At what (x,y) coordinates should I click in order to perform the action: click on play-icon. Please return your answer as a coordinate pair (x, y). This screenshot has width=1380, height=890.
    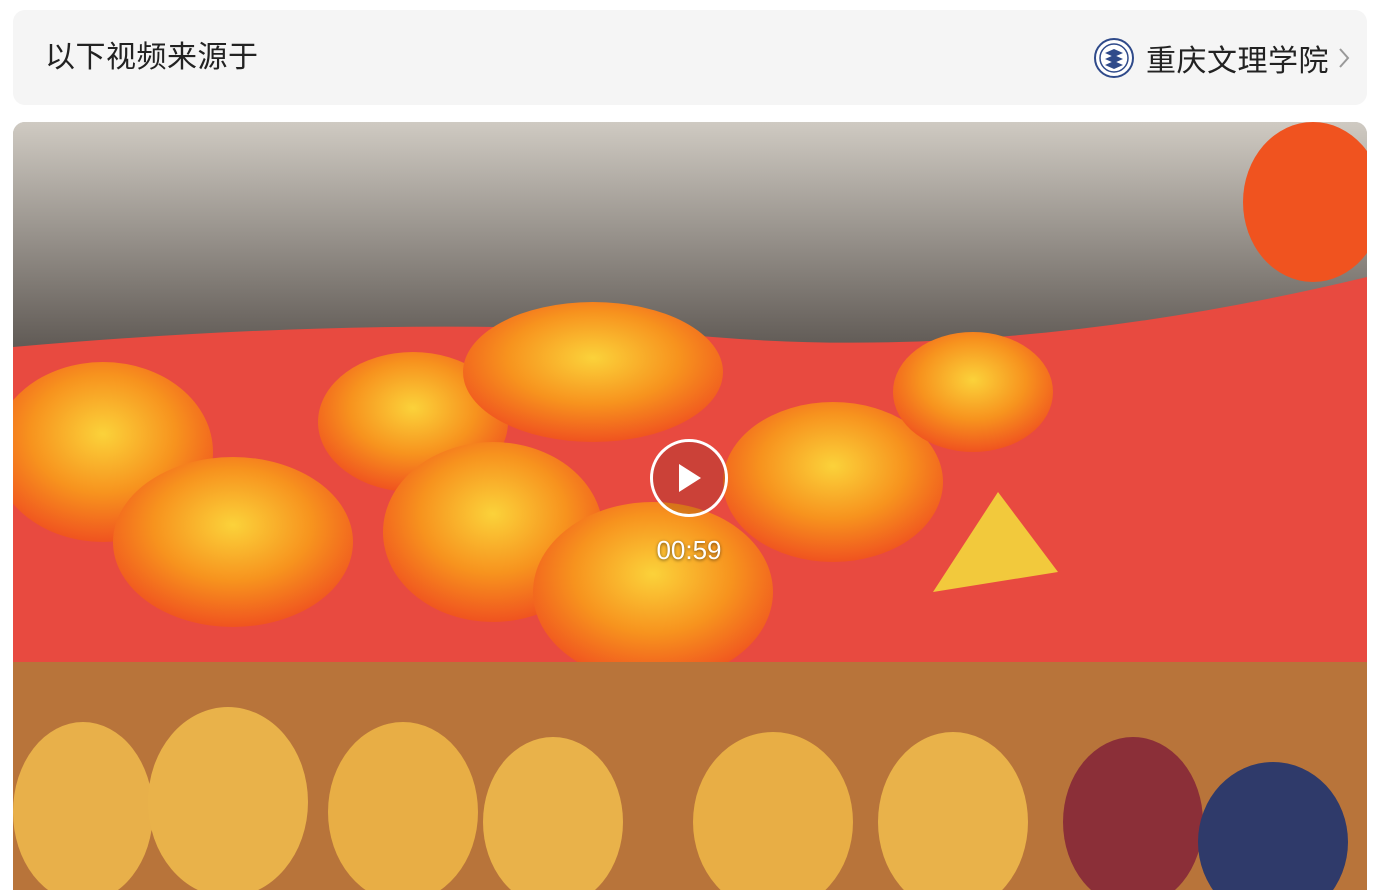
    Looking at the image, I should click on (690, 478).